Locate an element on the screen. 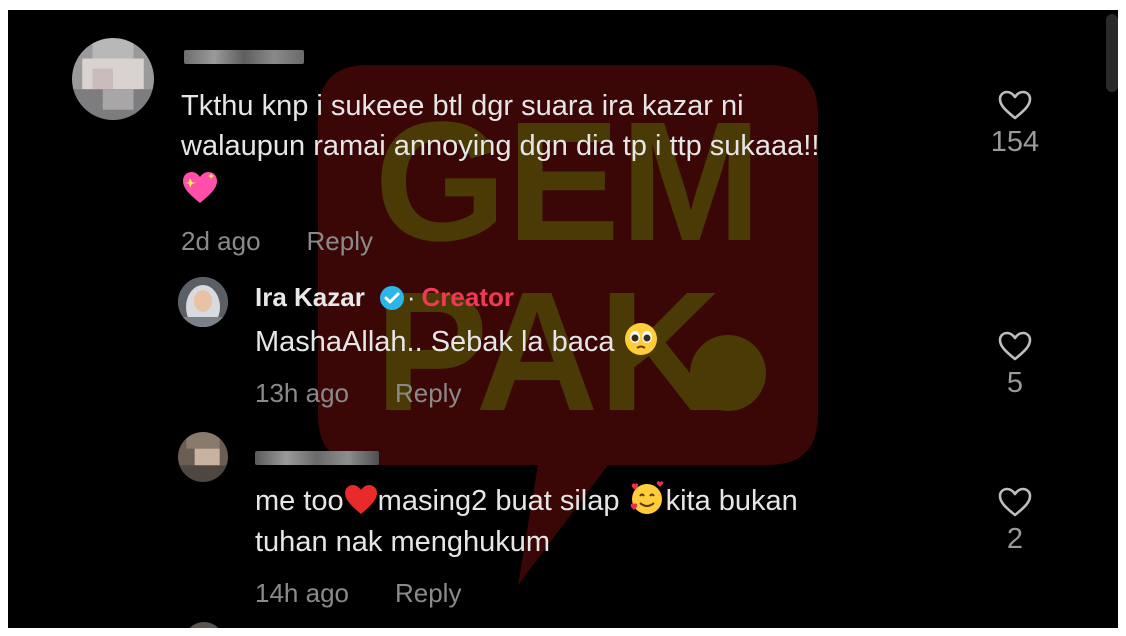 The height and width of the screenshot is (636, 1126). red-heart-emoji-icon is located at coordinates (360, 499).